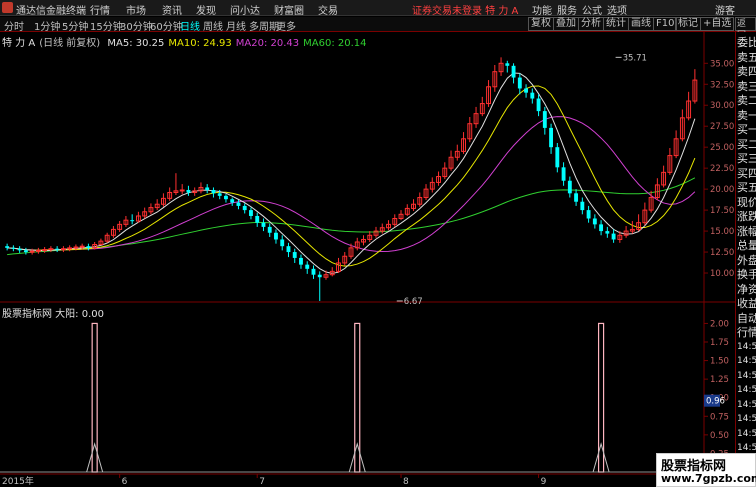 The height and width of the screenshot is (487, 756). Describe the element at coordinates (213, 25) in the screenshot. I see `period-weekly: 周线` at that location.